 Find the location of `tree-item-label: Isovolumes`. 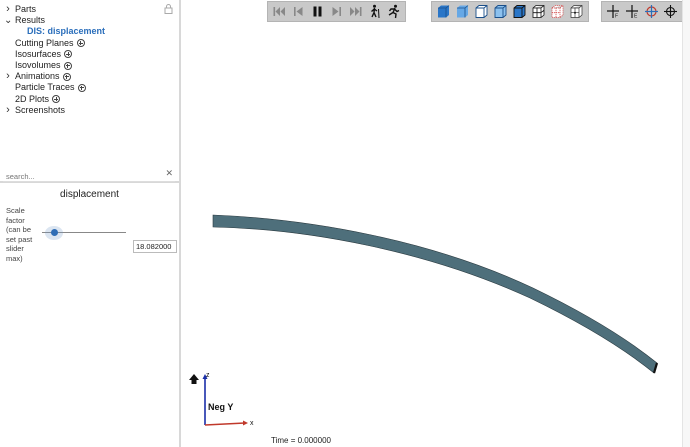

tree-item-label: Isovolumes is located at coordinates (38, 64).